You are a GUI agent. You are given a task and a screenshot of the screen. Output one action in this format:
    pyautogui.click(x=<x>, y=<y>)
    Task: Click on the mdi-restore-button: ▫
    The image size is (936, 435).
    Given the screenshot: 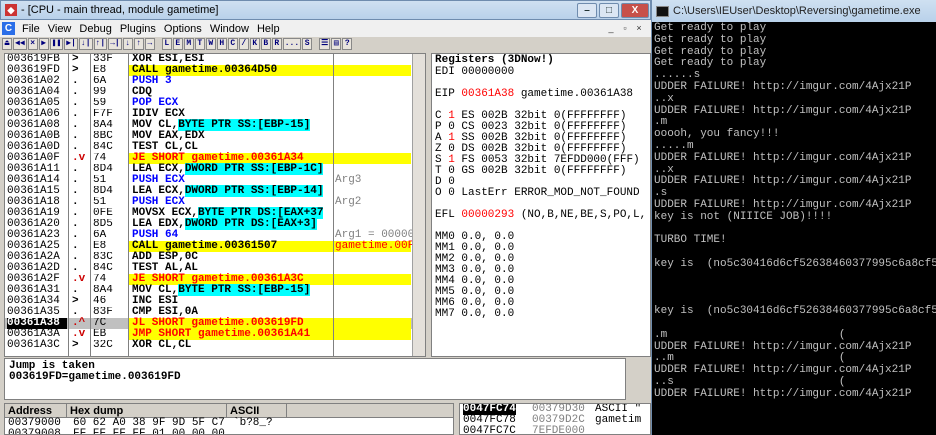 What is the action you would take?
    pyautogui.click(x=625, y=28)
    